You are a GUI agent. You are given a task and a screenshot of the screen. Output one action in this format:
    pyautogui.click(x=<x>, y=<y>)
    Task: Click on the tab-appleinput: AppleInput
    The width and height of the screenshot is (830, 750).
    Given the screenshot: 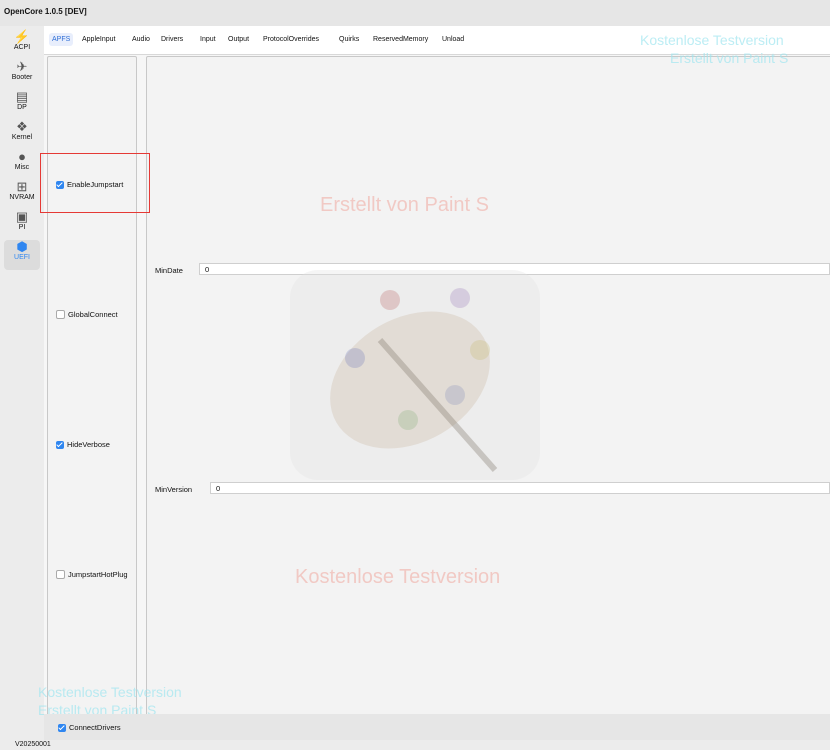 What is the action you would take?
    pyautogui.click(x=98, y=39)
    